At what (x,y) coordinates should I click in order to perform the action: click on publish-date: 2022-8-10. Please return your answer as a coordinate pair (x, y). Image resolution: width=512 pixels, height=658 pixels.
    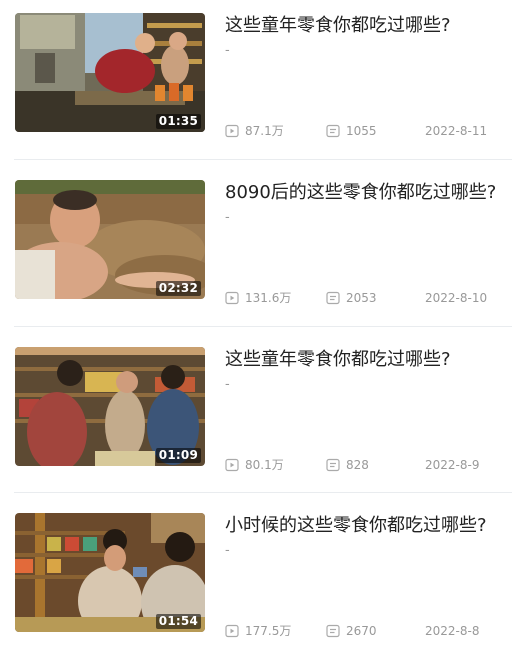
    Looking at the image, I should click on (456, 298).